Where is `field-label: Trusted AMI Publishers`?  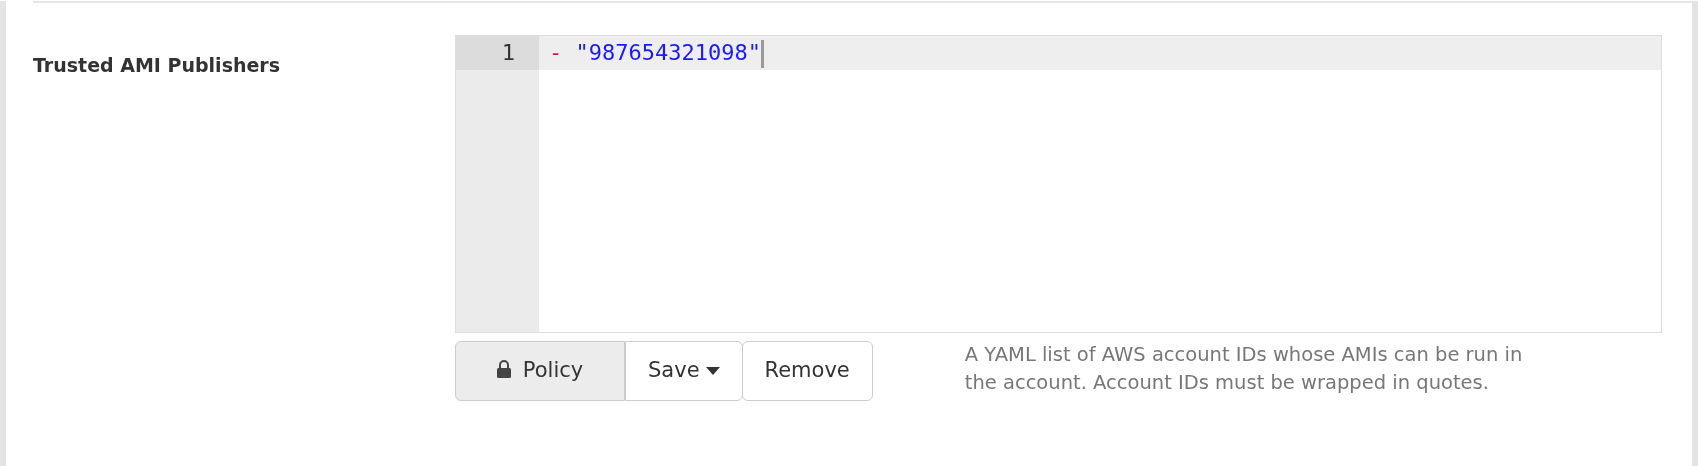 field-label: Trusted AMI Publishers is located at coordinates (157, 65).